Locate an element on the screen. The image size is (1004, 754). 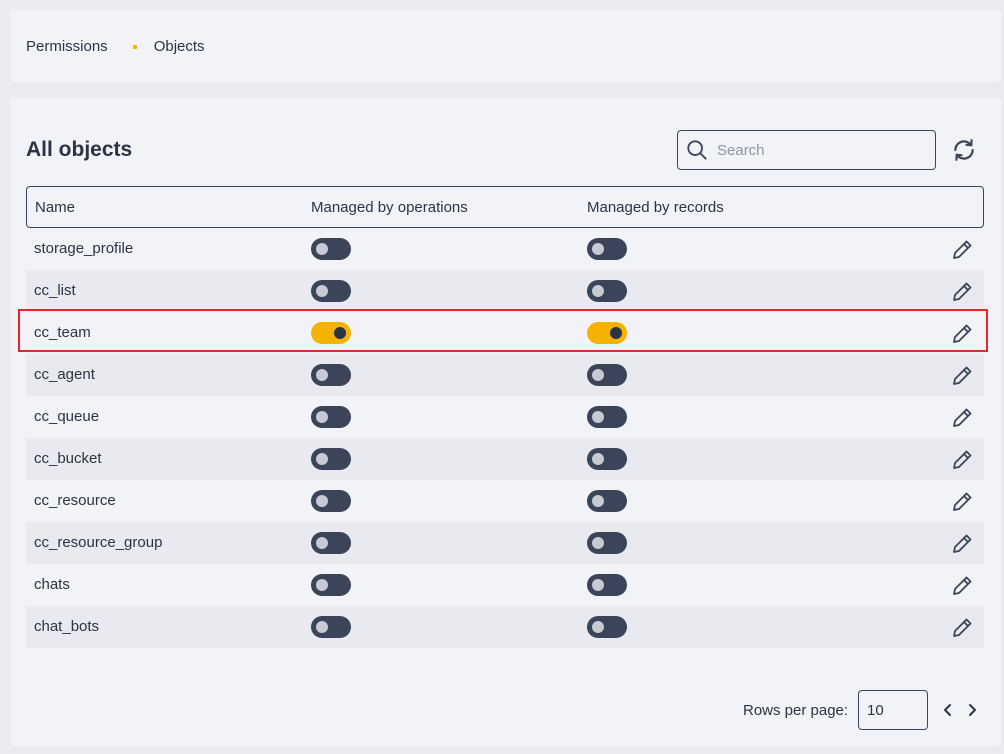
chevron-right-icon is located at coordinates (972, 710).